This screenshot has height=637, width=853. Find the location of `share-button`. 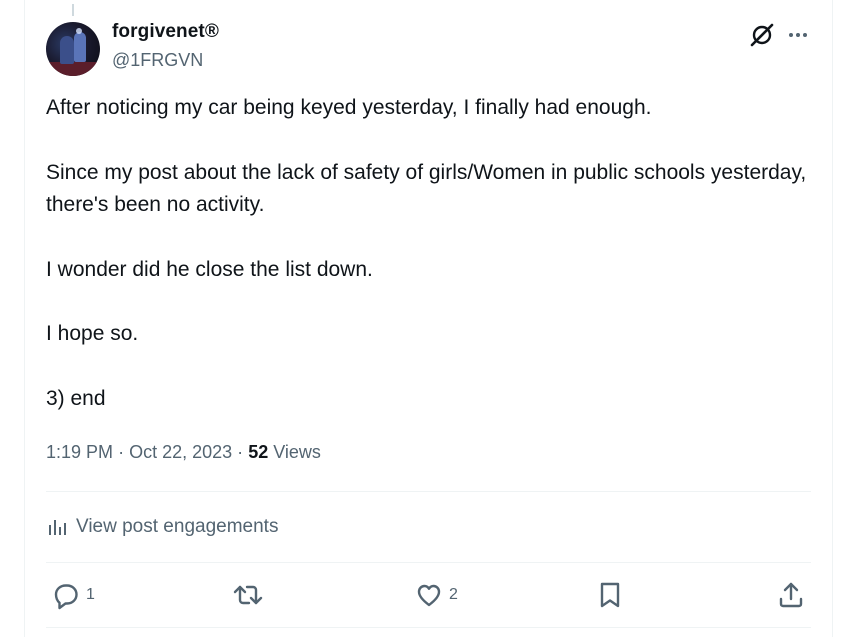

share-button is located at coordinates (791, 595).